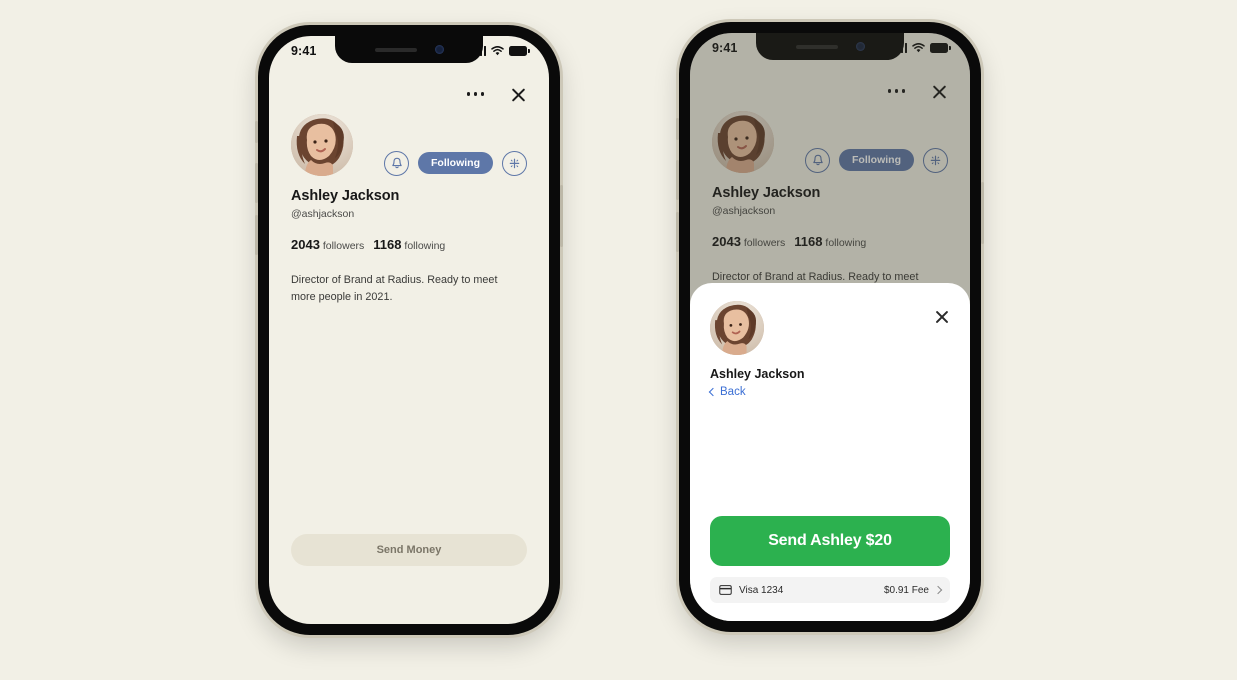 The width and height of the screenshot is (1237, 680). What do you see at coordinates (713, 392) in the screenshot?
I see `chevron-left-icon` at bounding box center [713, 392].